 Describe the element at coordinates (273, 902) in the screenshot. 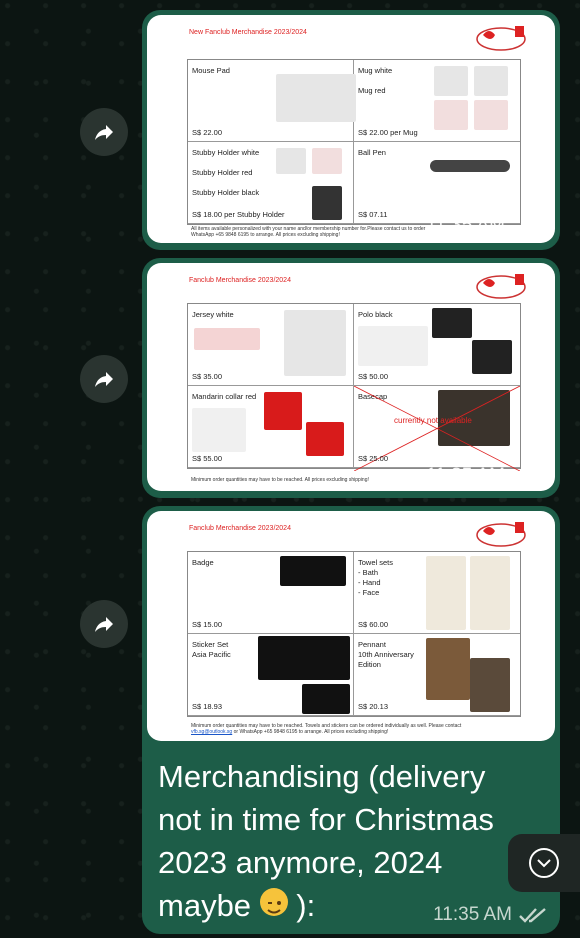

I see `wink-emoji-icon` at that location.